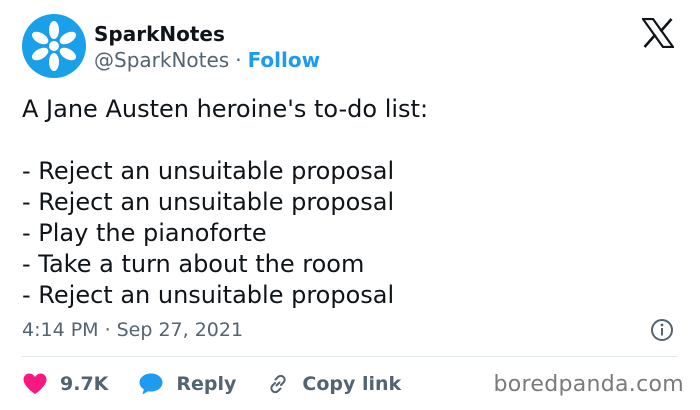 The height and width of the screenshot is (410, 700). I want to click on tweet-intro: A Jane Austen heroine's to-do list:, so click(225, 109).